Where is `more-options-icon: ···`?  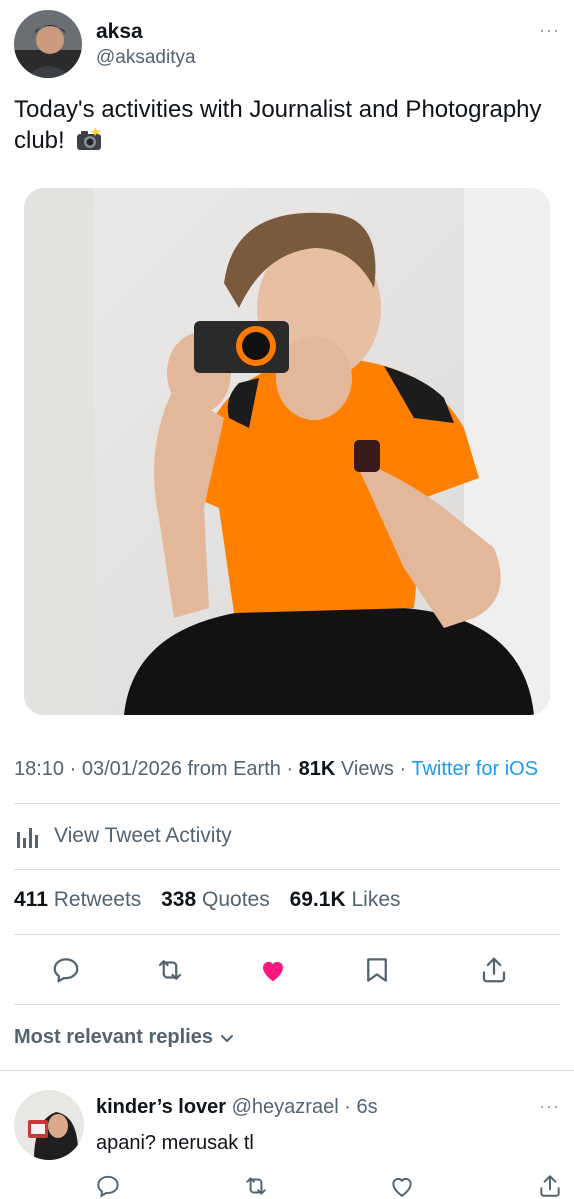 more-options-icon: ··· is located at coordinates (549, 30).